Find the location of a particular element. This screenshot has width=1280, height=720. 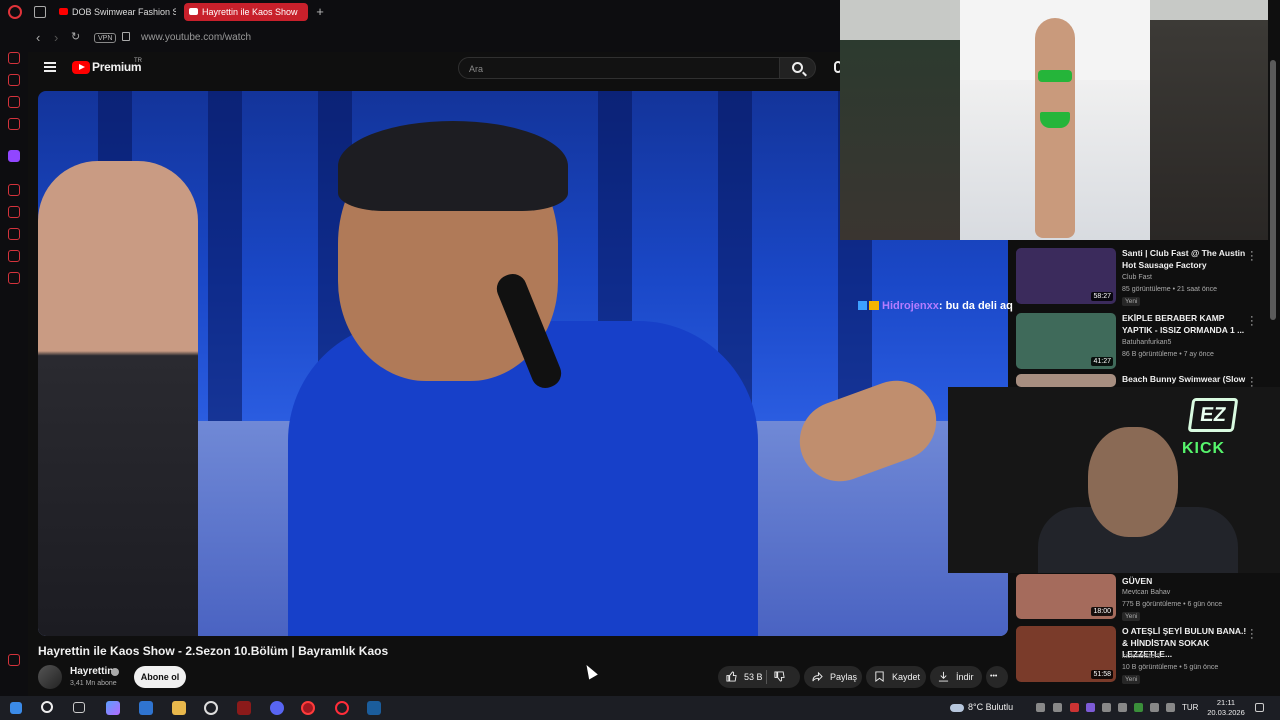

save-button: Kaydet is located at coordinates (896, 677).